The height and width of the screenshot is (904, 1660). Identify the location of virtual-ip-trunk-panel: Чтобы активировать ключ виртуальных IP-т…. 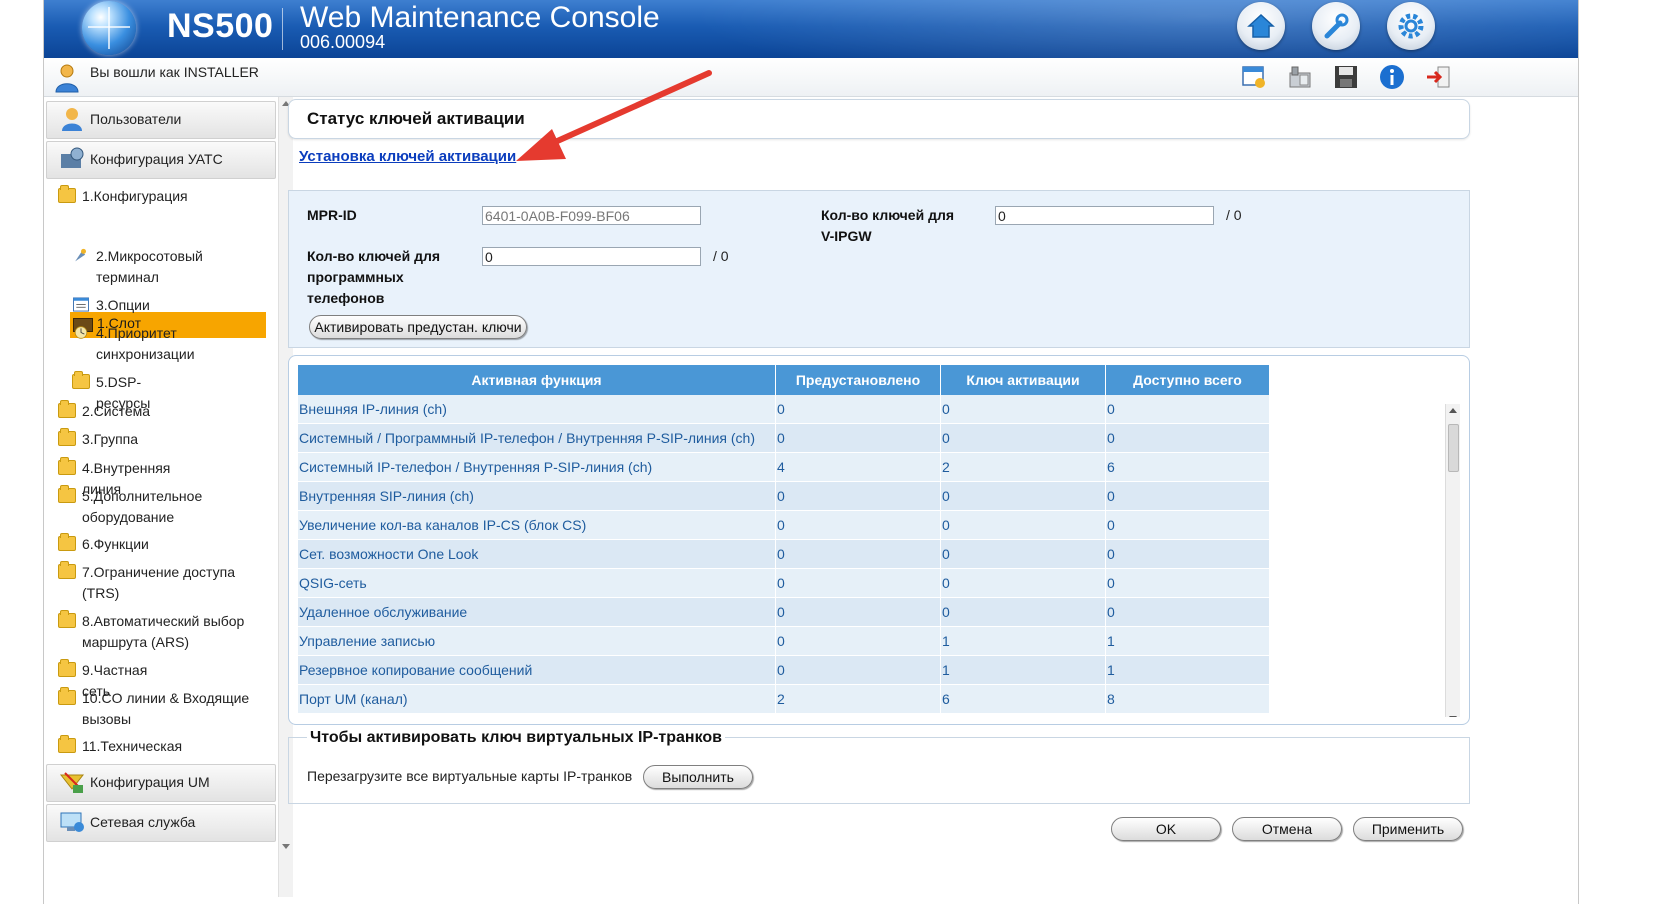
(879, 766).